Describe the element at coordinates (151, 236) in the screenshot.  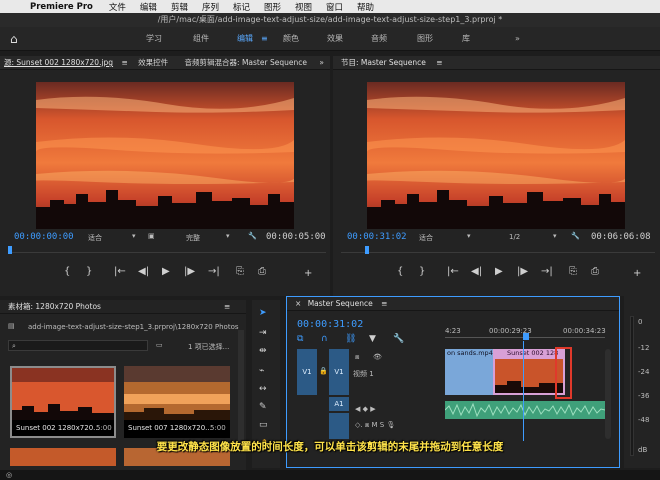
I see `safe-margins-icon: ▣` at that location.